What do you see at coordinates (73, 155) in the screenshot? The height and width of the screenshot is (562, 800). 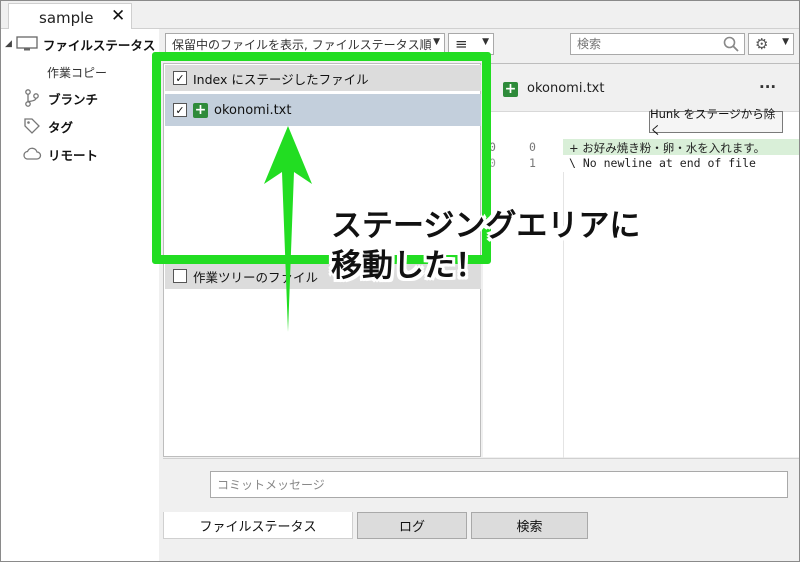 I see `sidebar-item-label: リモート` at bounding box center [73, 155].